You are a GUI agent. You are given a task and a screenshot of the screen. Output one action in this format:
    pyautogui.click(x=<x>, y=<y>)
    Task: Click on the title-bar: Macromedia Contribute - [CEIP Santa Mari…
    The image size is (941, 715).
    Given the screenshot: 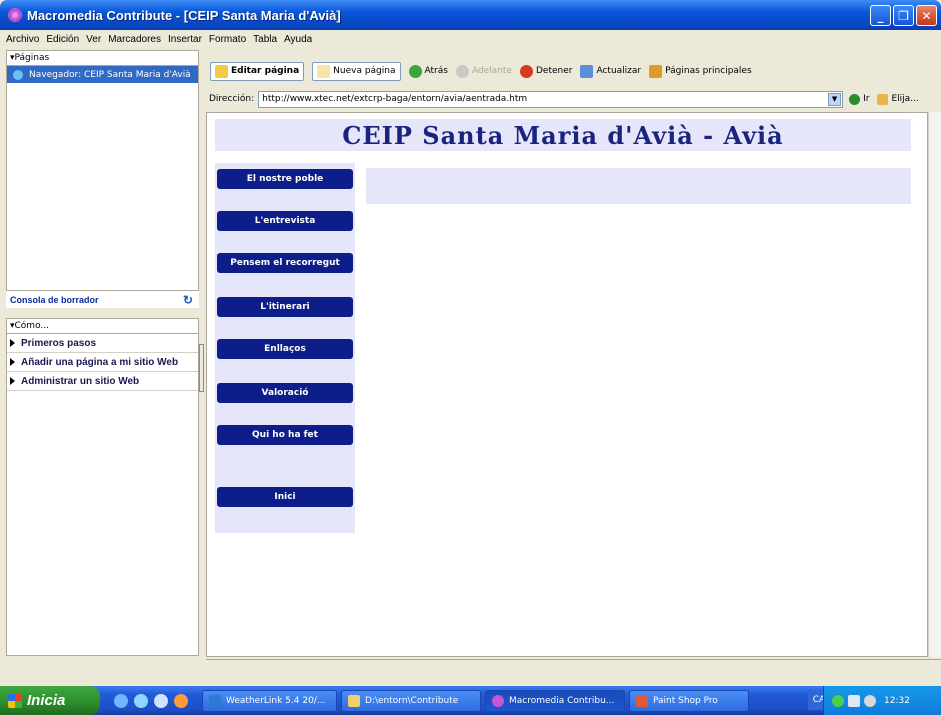 What is the action you would take?
    pyautogui.click(x=470, y=15)
    